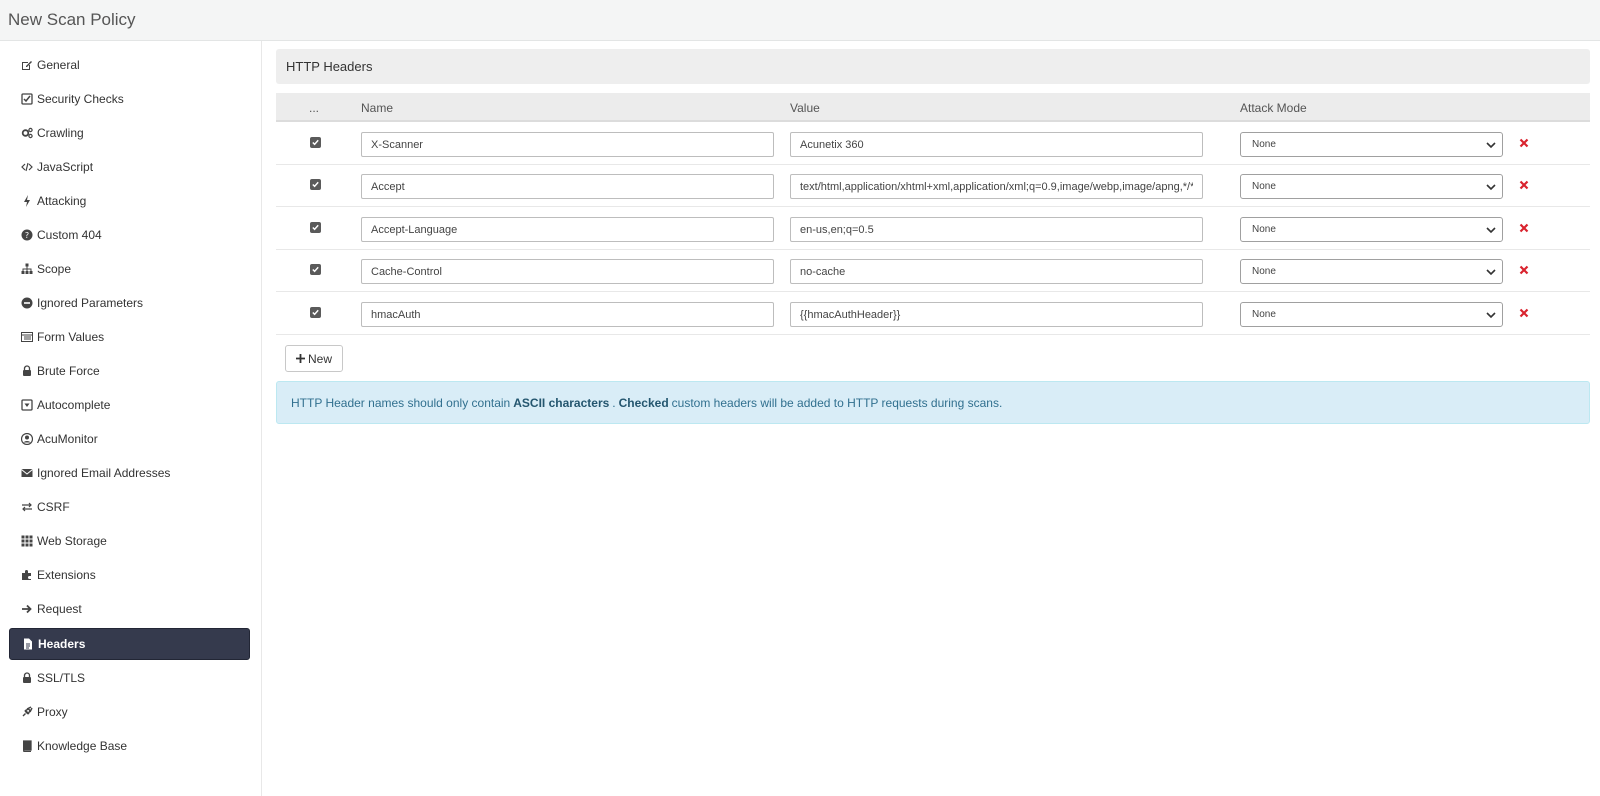 This screenshot has height=796, width=1600. What do you see at coordinates (129, 337) in the screenshot?
I see `sidebar-item-form-values: Form Values` at bounding box center [129, 337].